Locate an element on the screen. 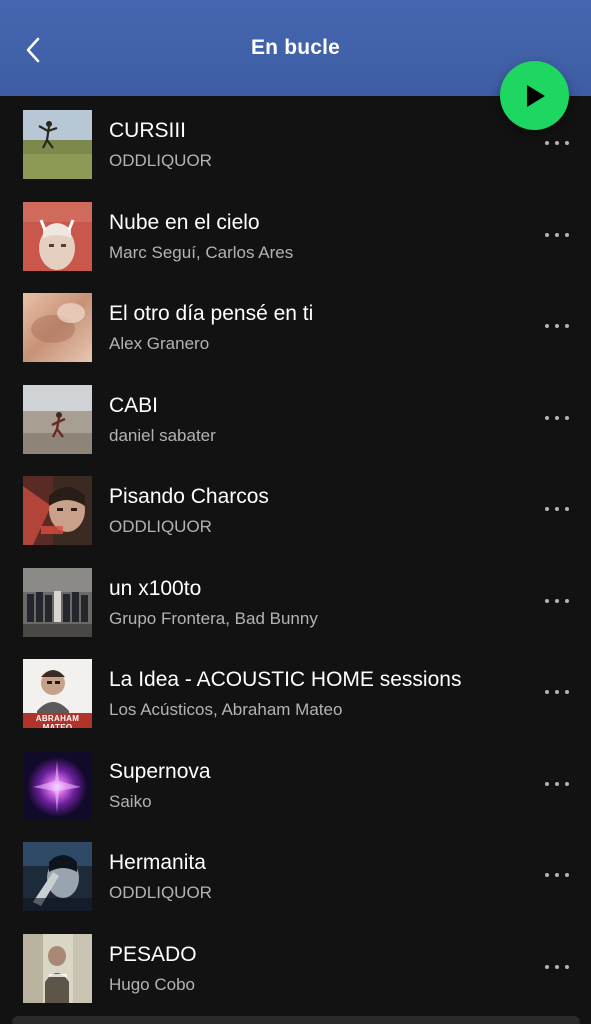  track-row: Pisando Charcos ODDLIQUOR is located at coordinates (295, 508).